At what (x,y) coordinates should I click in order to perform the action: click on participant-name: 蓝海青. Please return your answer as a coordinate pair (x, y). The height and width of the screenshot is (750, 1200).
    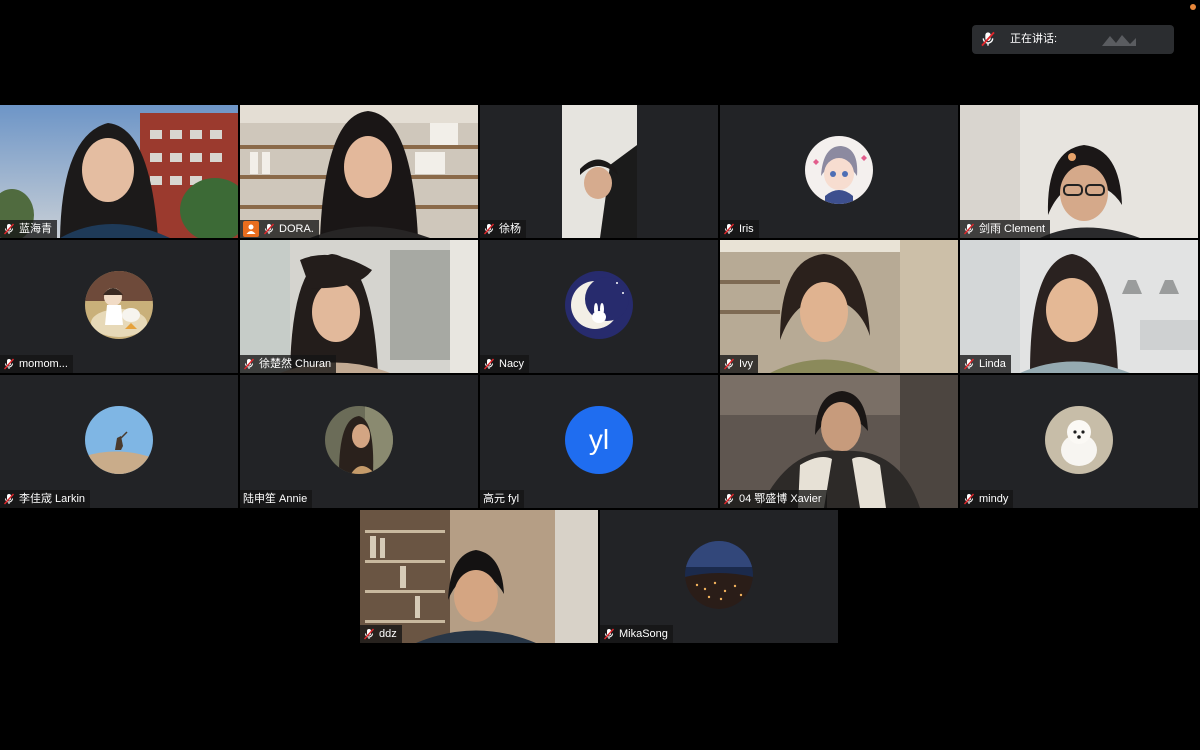
    Looking at the image, I should click on (35, 229).